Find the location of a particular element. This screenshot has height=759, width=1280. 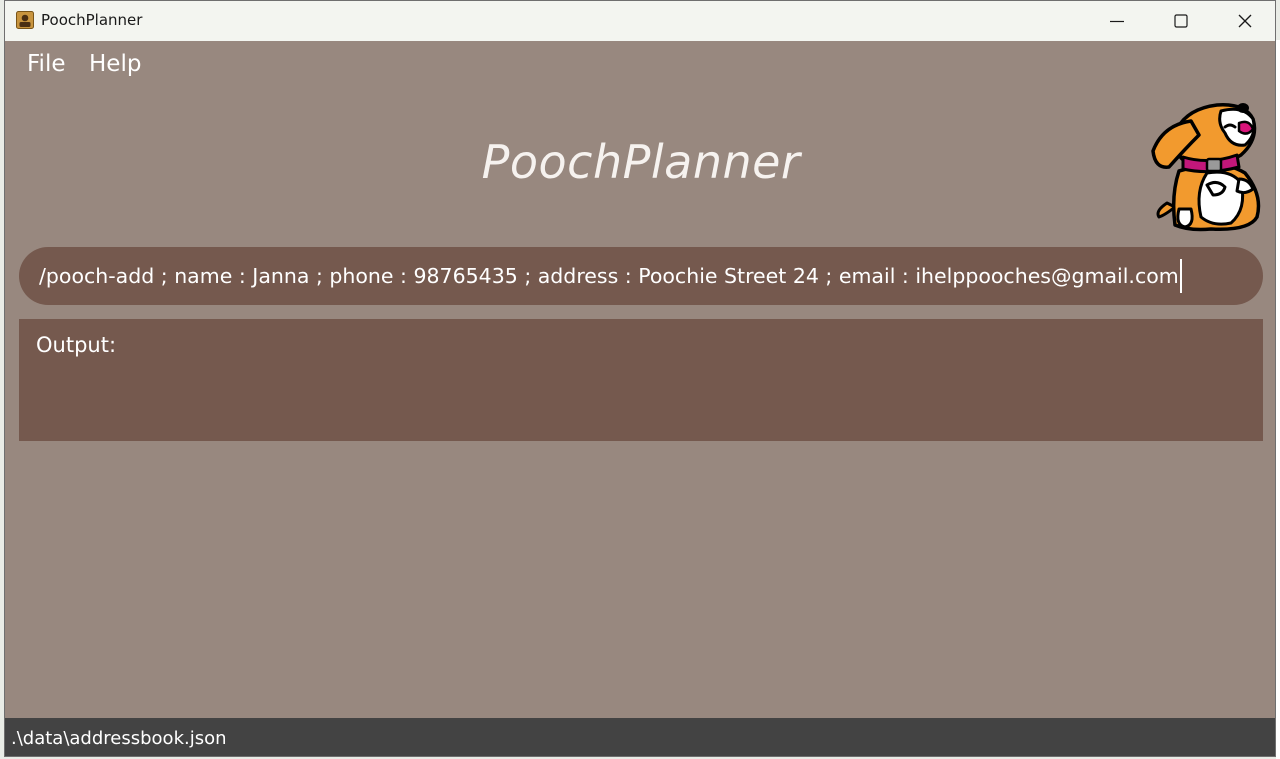

text-caret is located at coordinates (1180, 276).